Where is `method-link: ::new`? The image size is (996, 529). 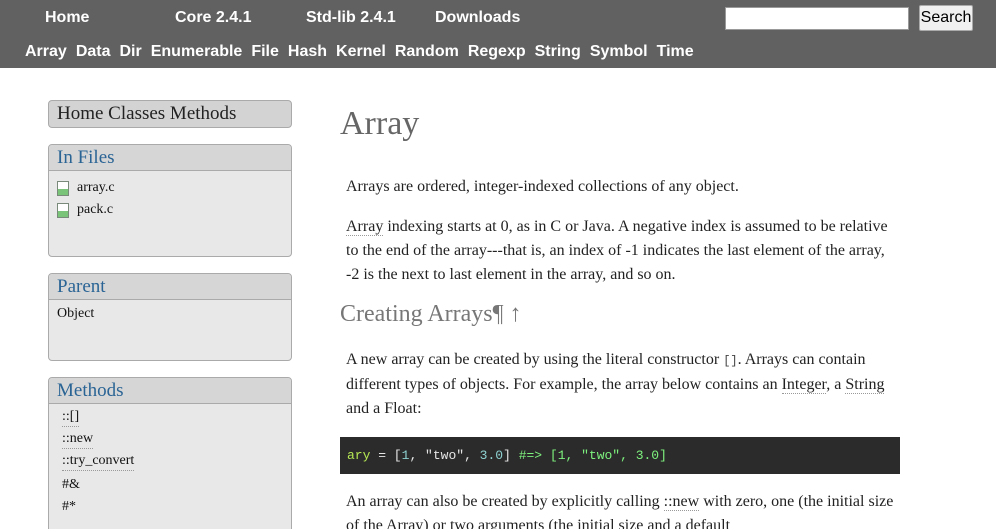 method-link: ::new is located at coordinates (78, 439).